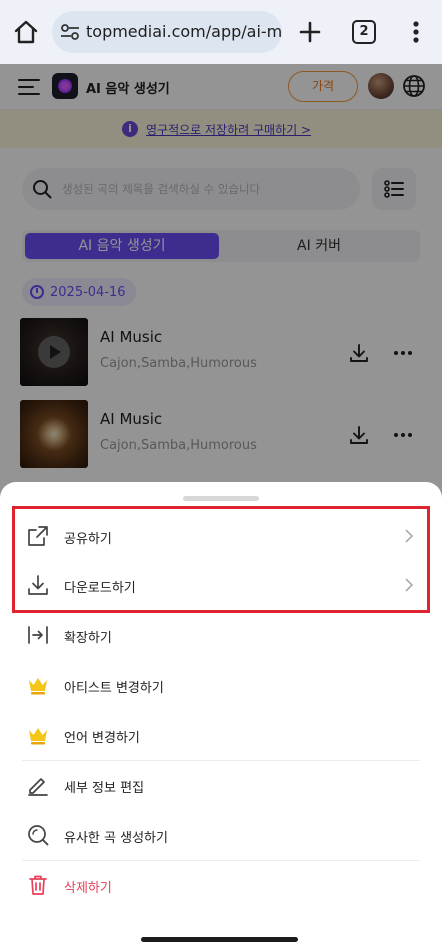 The image size is (442, 949). Describe the element at coordinates (221, 835) in the screenshot. I see `generate-similar-menu-item: 유사한 곡 생성하기` at that location.